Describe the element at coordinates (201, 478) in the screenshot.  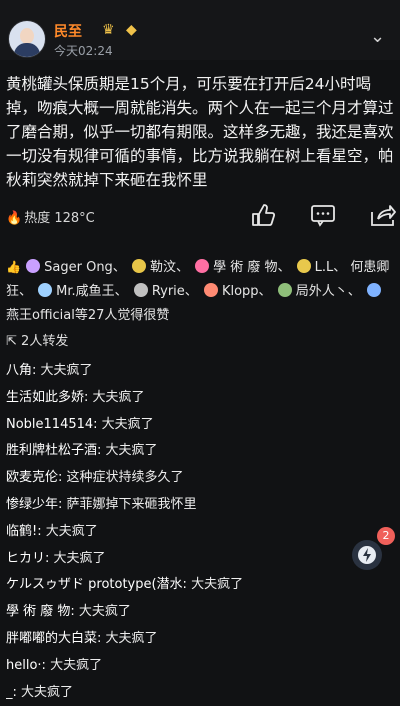
I see `comment-item: 欧麦克伦: 这种症状持续多久了` at that location.